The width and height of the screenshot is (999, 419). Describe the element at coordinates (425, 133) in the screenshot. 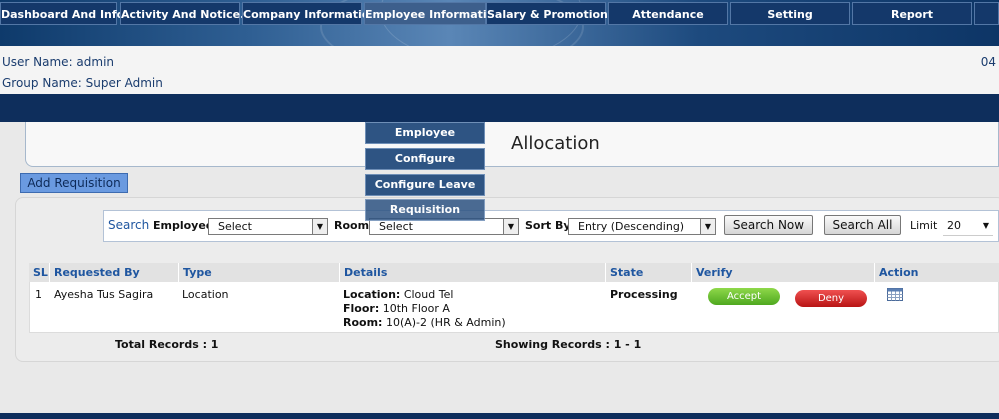

I see `menu-item-employee: Employee` at that location.